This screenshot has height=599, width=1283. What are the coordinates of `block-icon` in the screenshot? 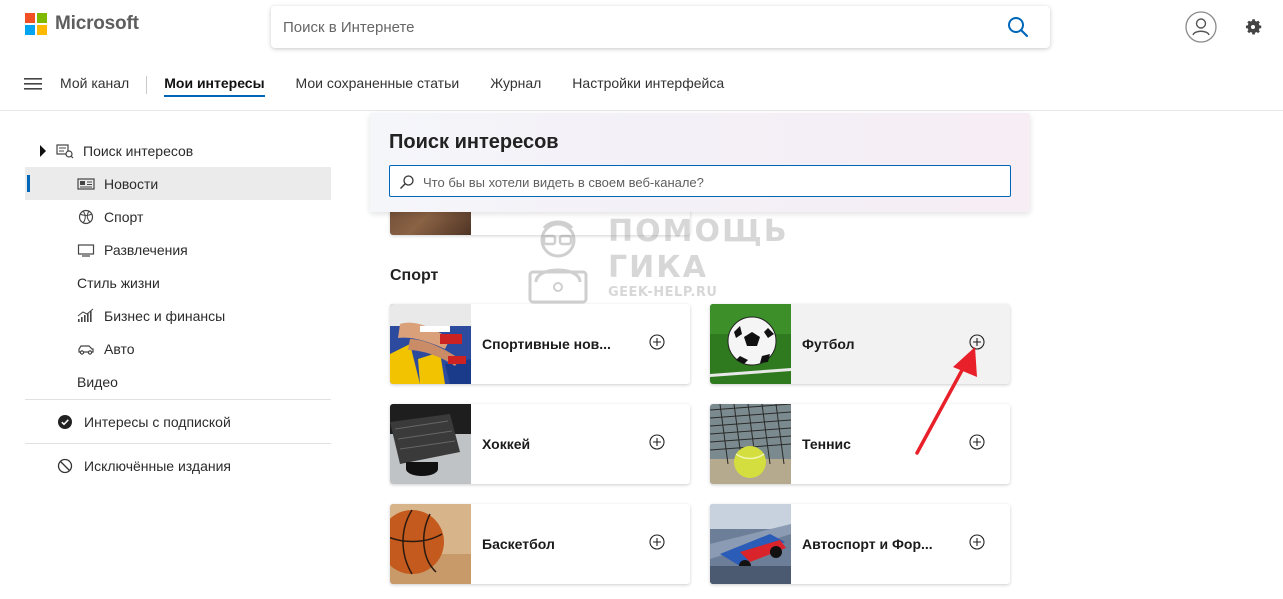 It's located at (65, 465).